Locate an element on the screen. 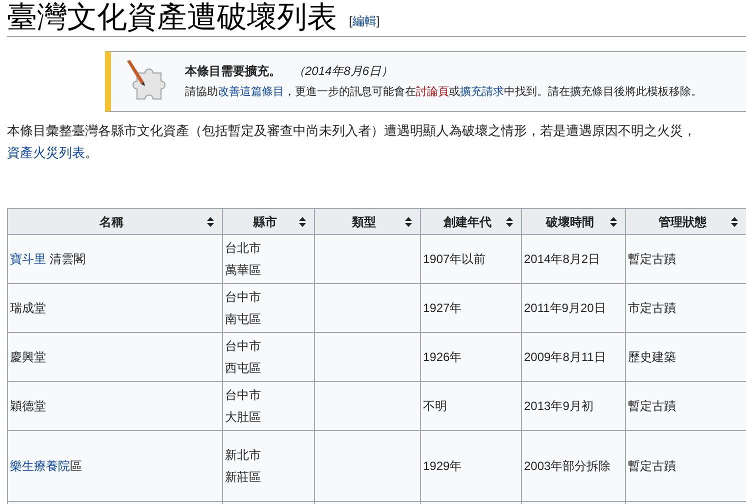 This screenshot has width=746, height=504. column-header: 管理狀態 is located at coordinates (686, 221).